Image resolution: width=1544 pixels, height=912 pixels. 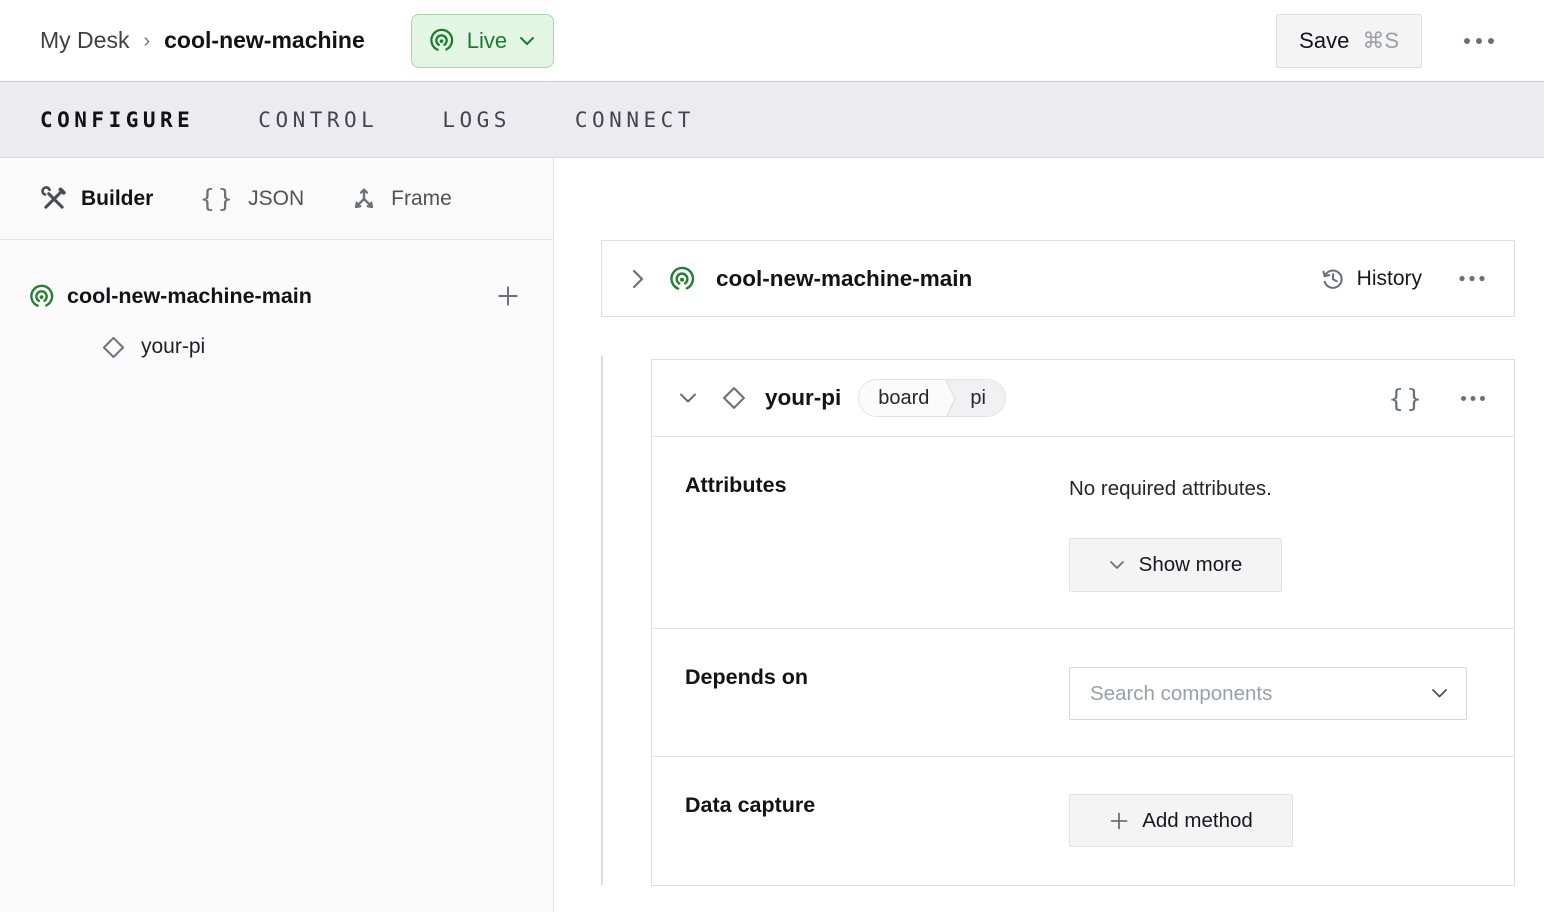 What do you see at coordinates (318, 120) in the screenshot?
I see `tab-control: CONTROL` at bounding box center [318, 120].